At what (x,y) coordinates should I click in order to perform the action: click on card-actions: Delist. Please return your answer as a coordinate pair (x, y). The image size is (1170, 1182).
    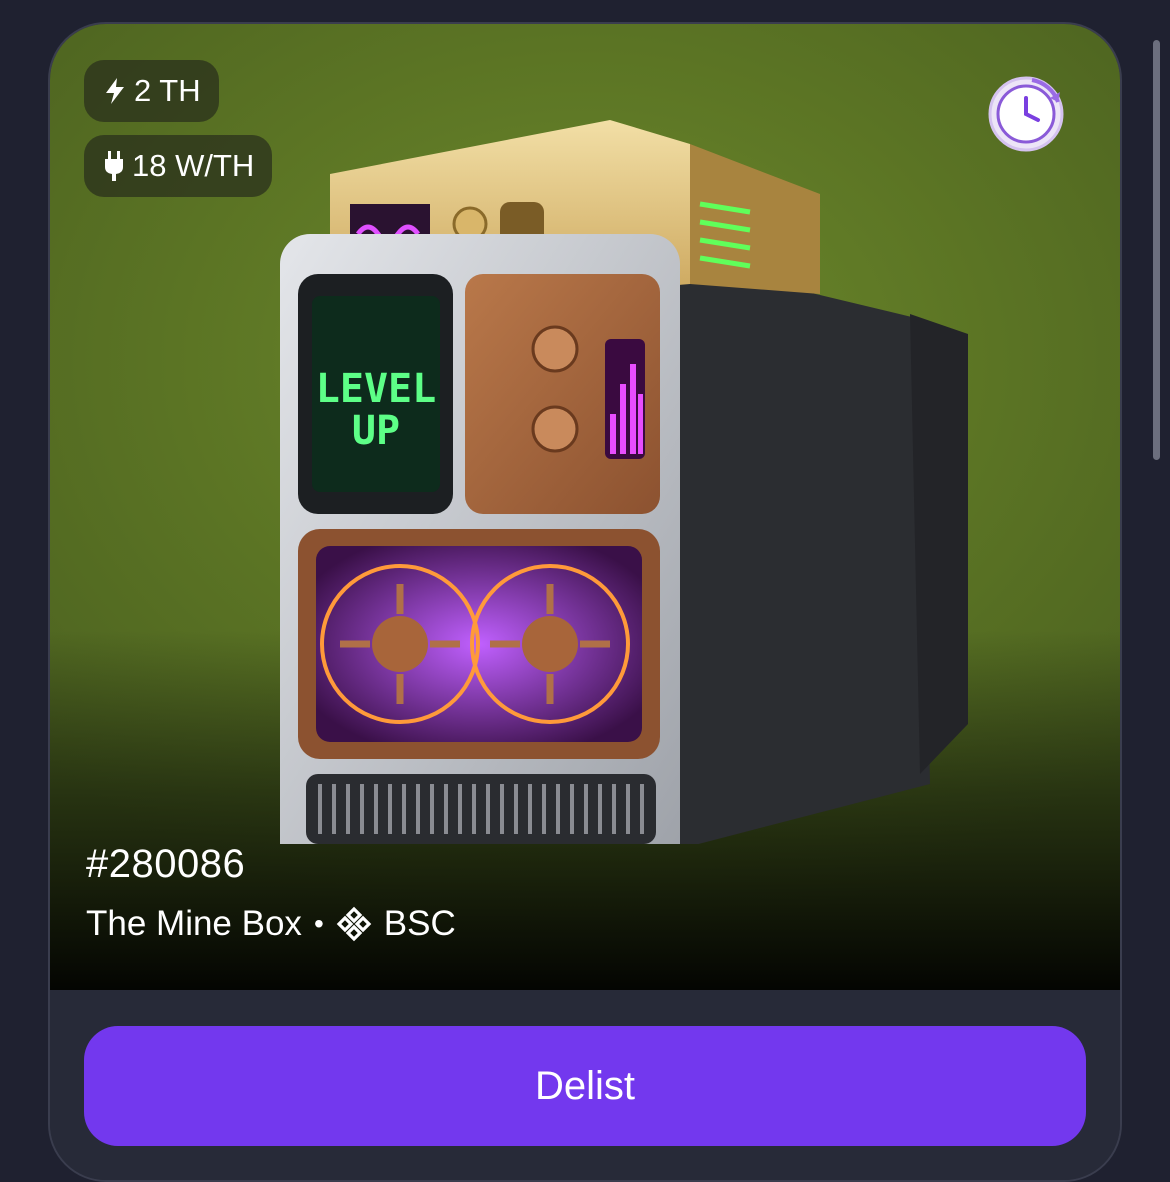
    Looking at the image, I should click on (585, 1085).